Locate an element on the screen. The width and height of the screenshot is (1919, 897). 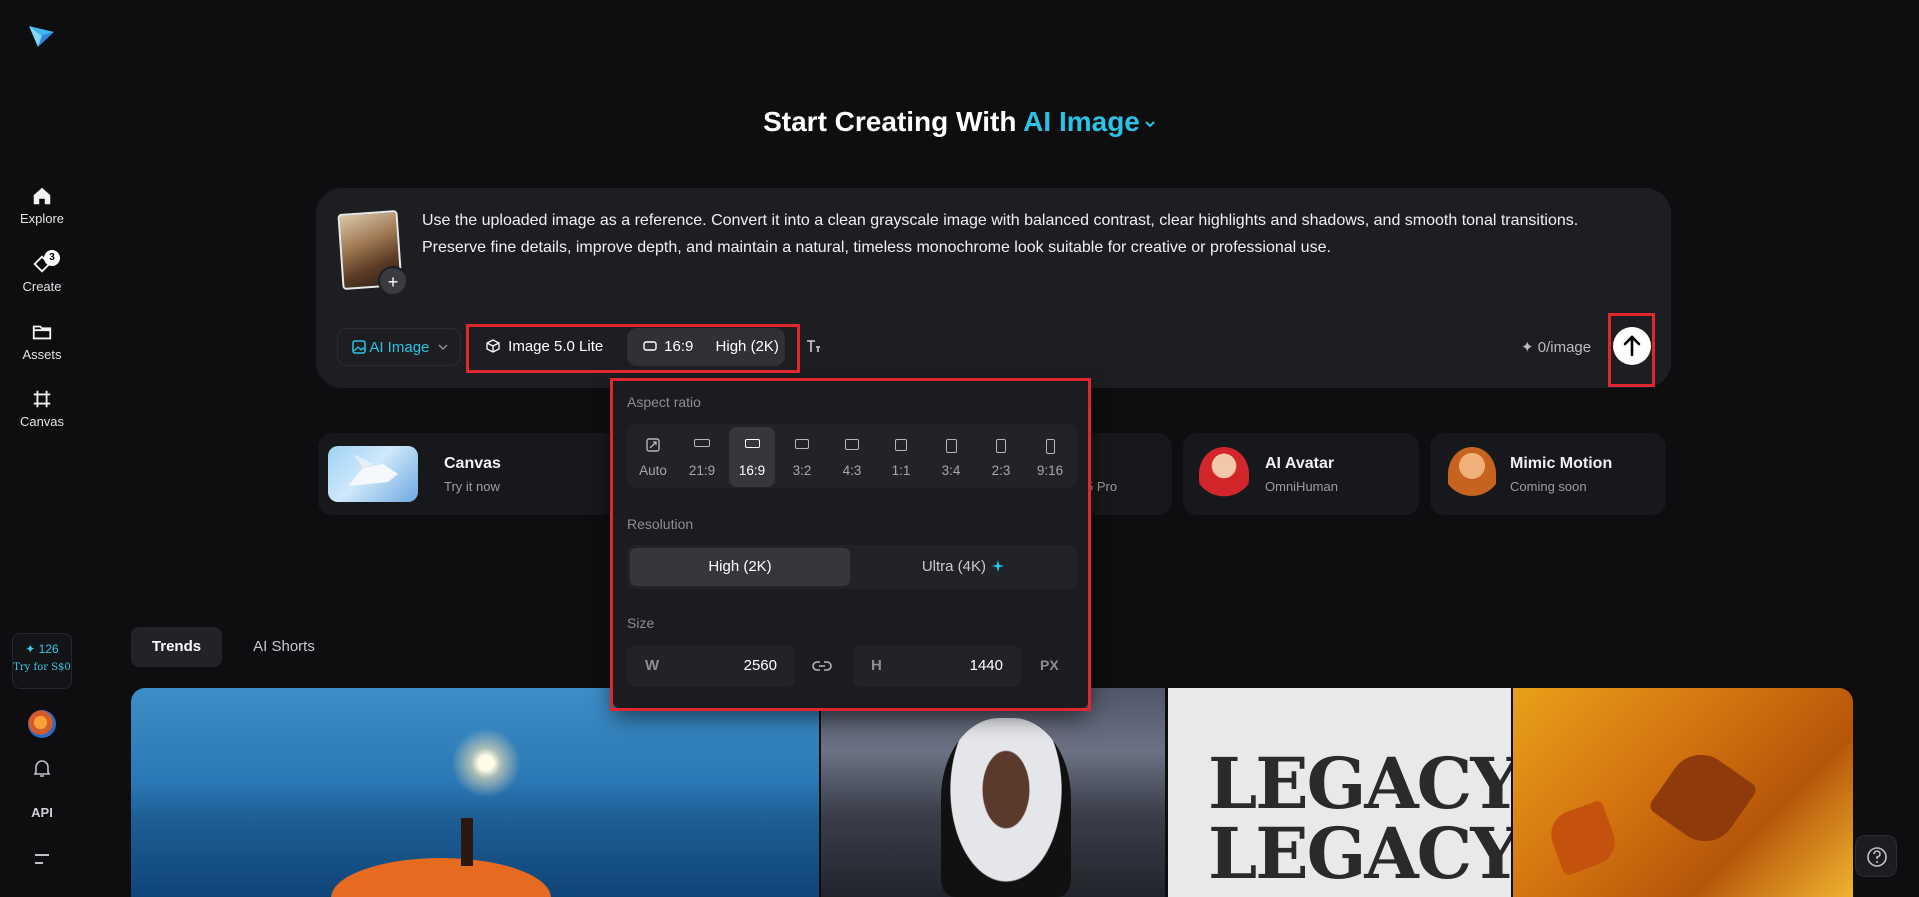
title-prefix: Start Creating With is located at coordinates (890, 121).